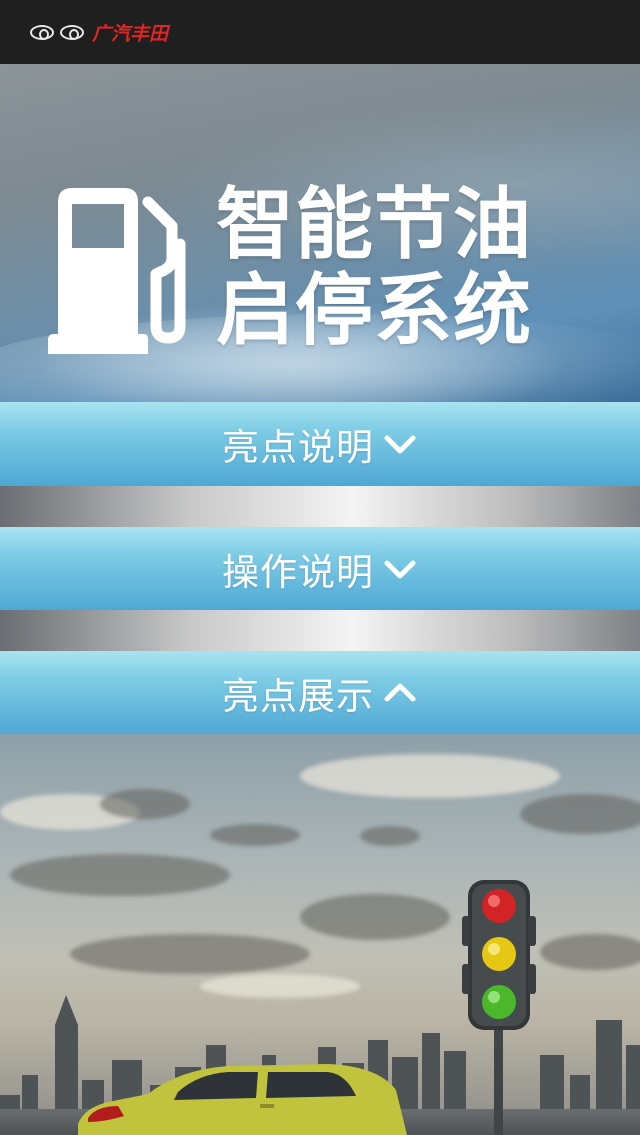 The width and height of the screenshot is (640, 1135). I want to click on section-operation-label: 操作说明, so click(298, 572).